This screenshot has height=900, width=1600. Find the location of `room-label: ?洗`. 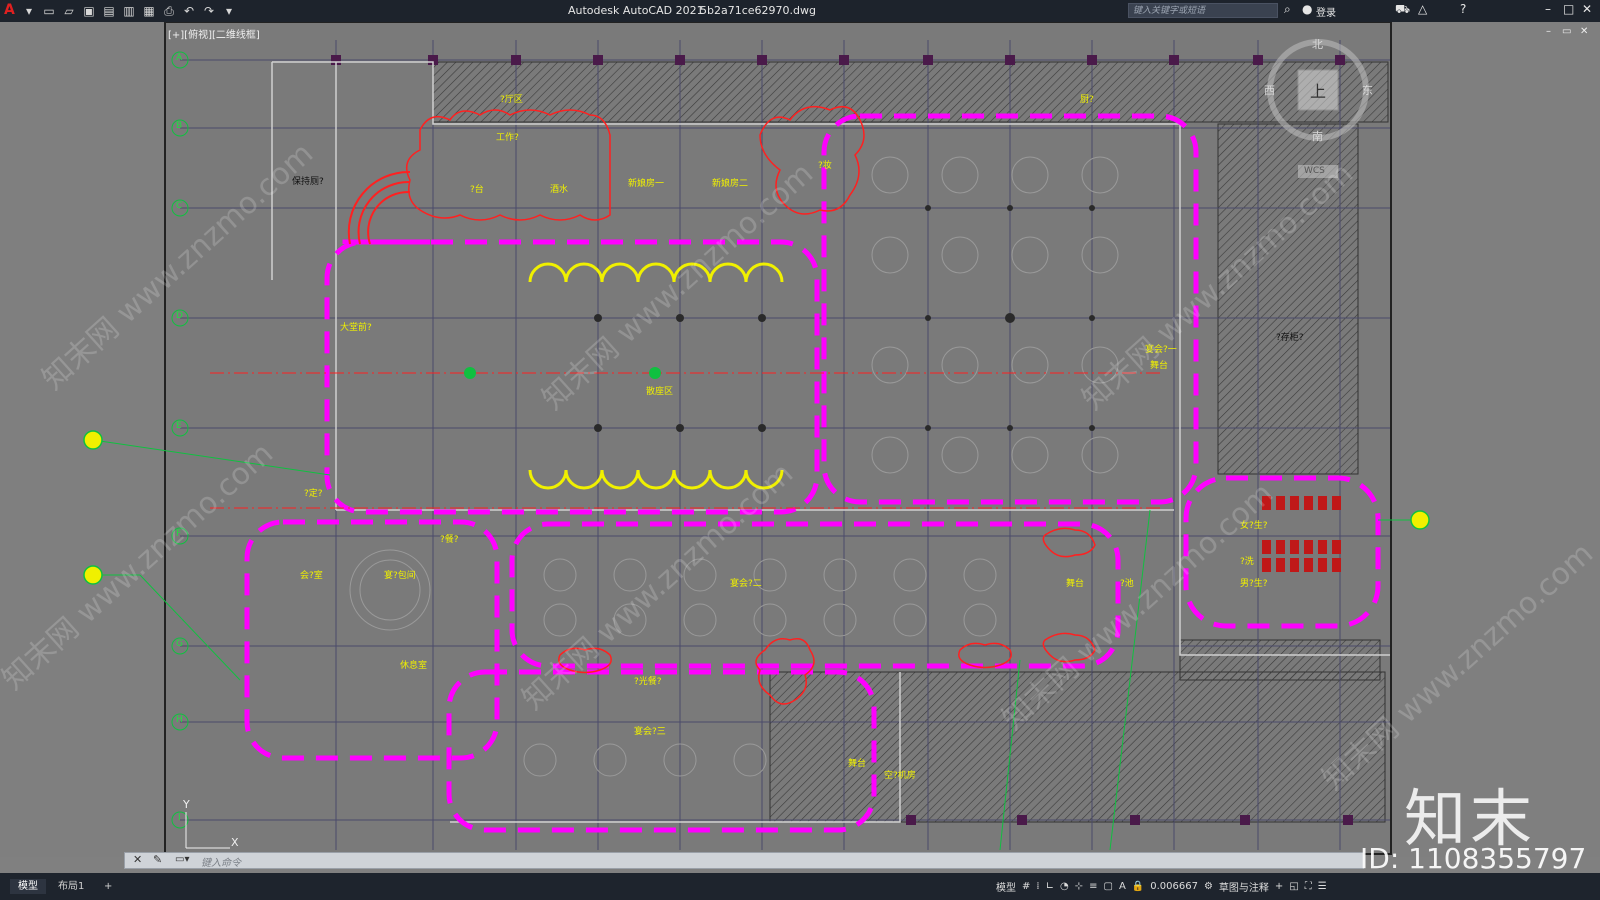

room-label: ?洗 is located at coordinates (1247, 562).